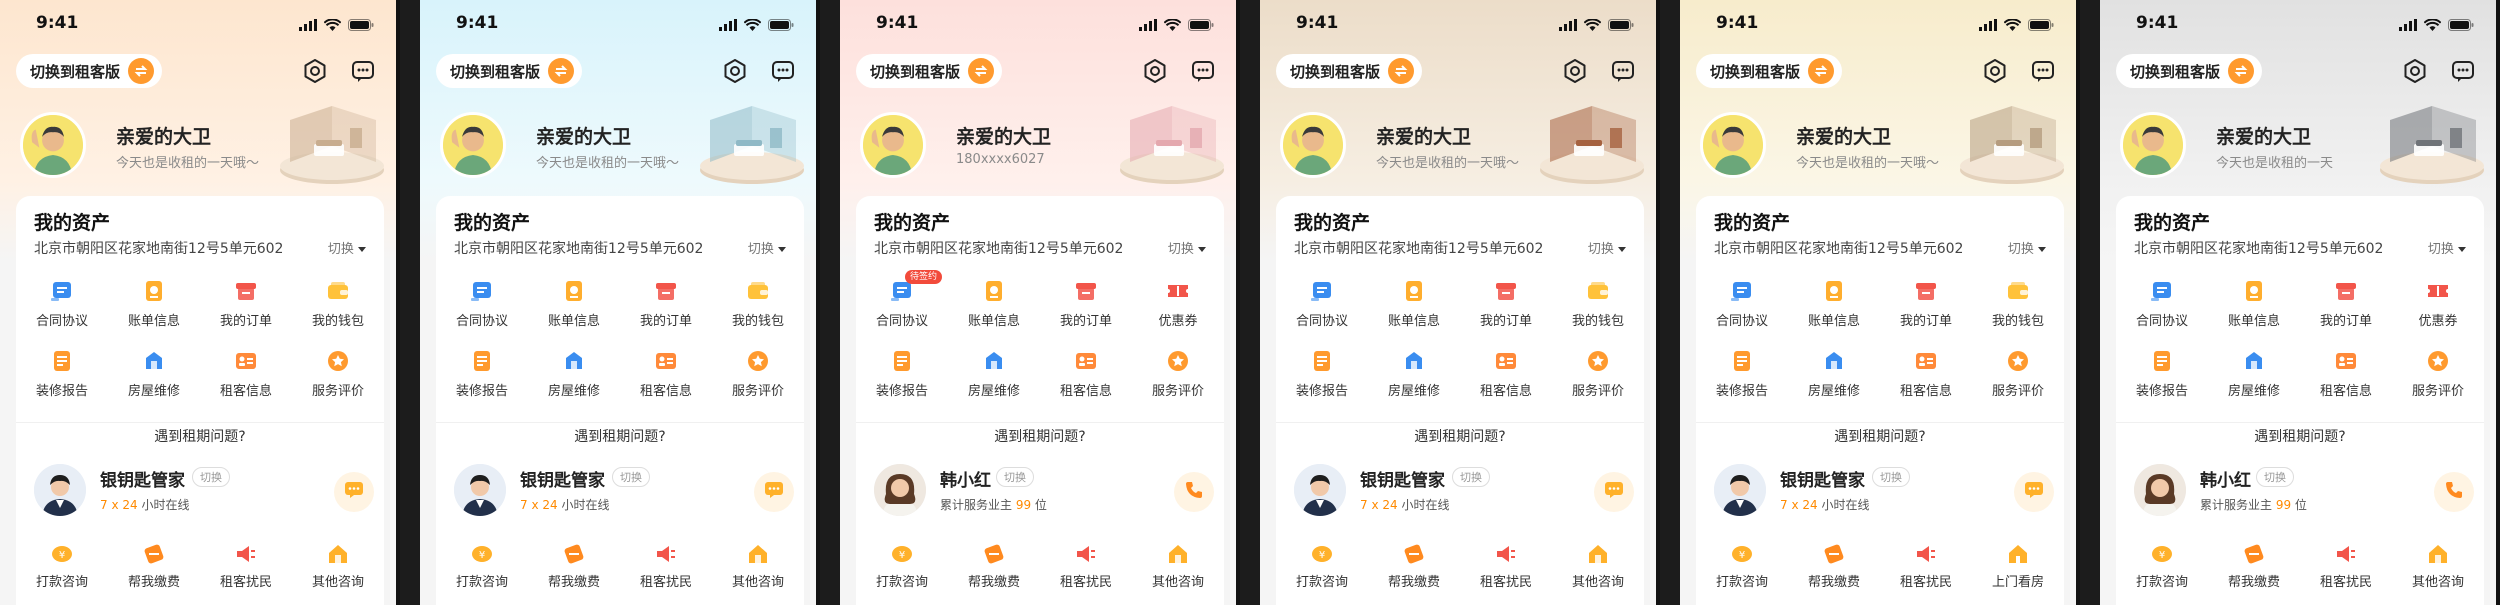  What do you see at coordinates (2018, 566) in the screenshot?
I see `consult-home-visit: 上门看房` at bounding box center [2018, 566].